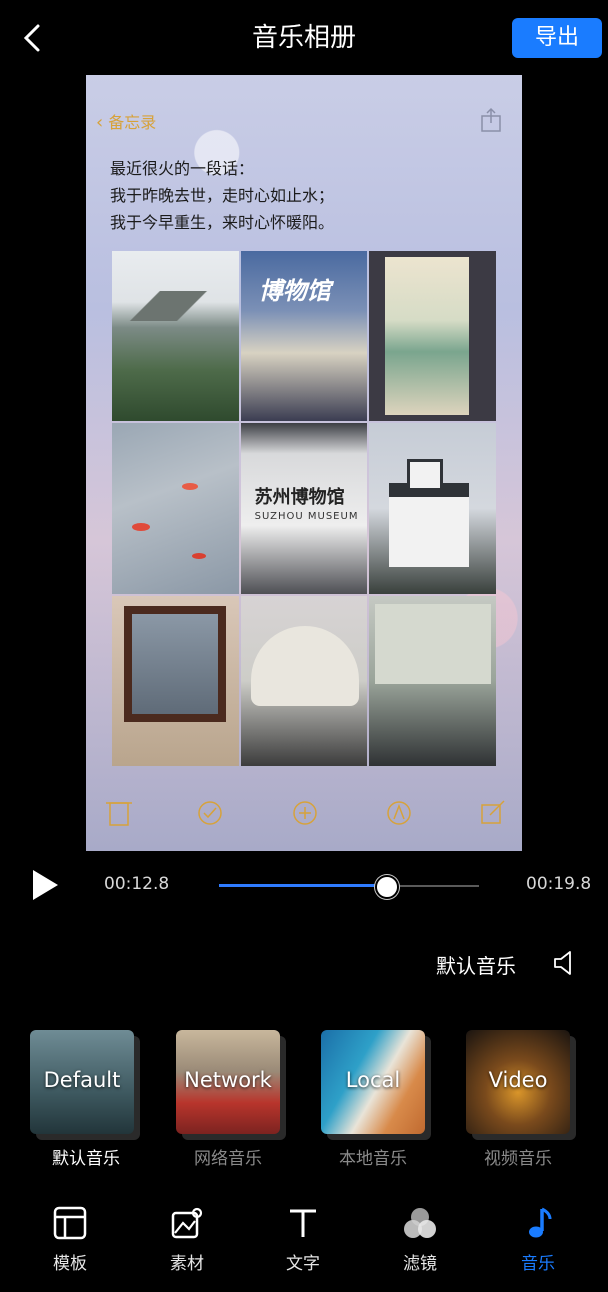 The image size is (608, 1292). What do you see at coordinates (132, 122) in the screenshot?
I see `memo-back-label: 备忘录` at bounding box center [132, 122].